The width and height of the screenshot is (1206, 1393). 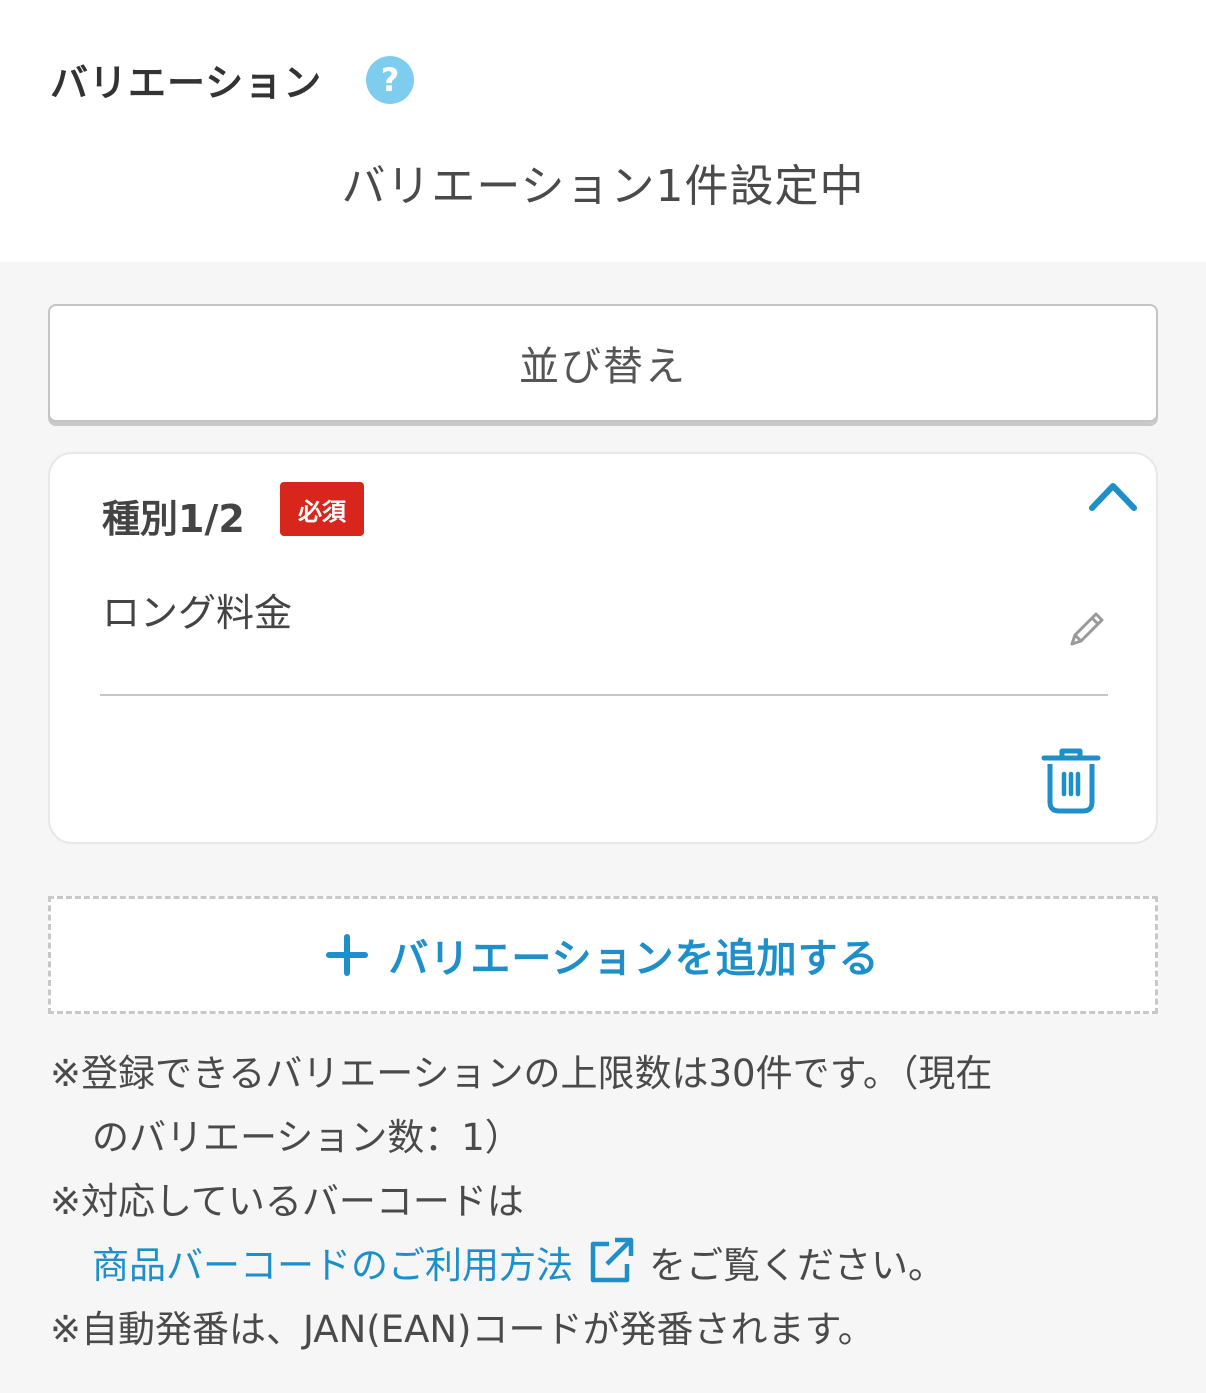 I want to click on plus-icon, so click(x=347, y=955).